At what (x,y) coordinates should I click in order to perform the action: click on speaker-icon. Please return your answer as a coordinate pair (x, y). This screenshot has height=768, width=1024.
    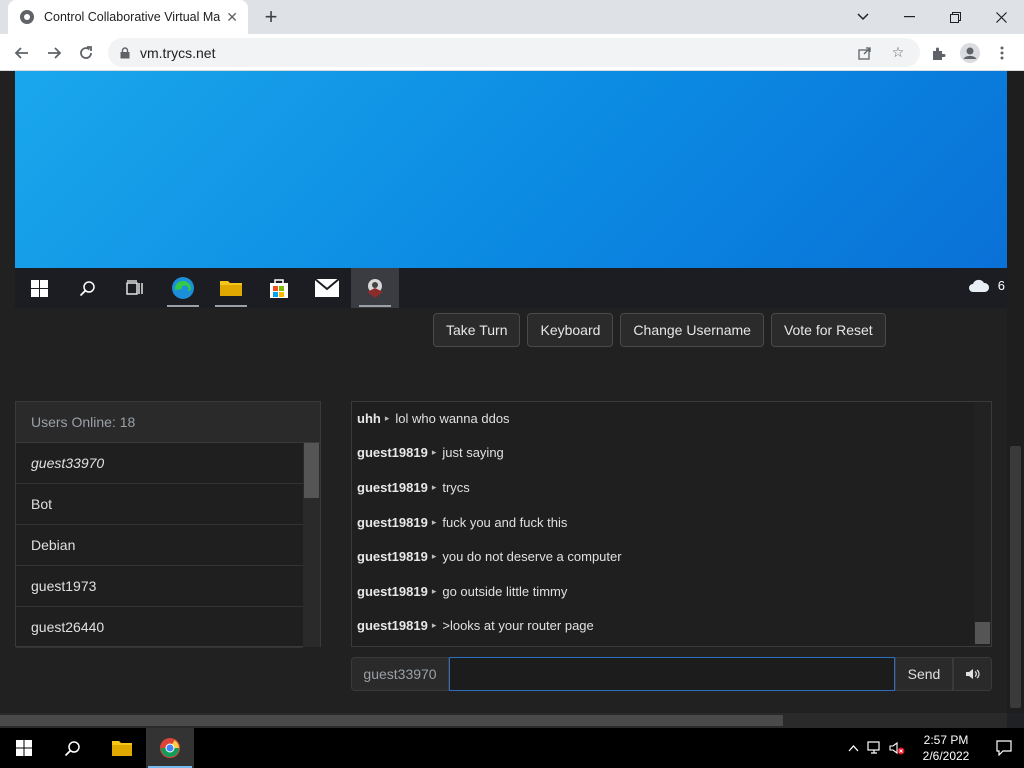
    Looking at the image, I should click on (972, 674).